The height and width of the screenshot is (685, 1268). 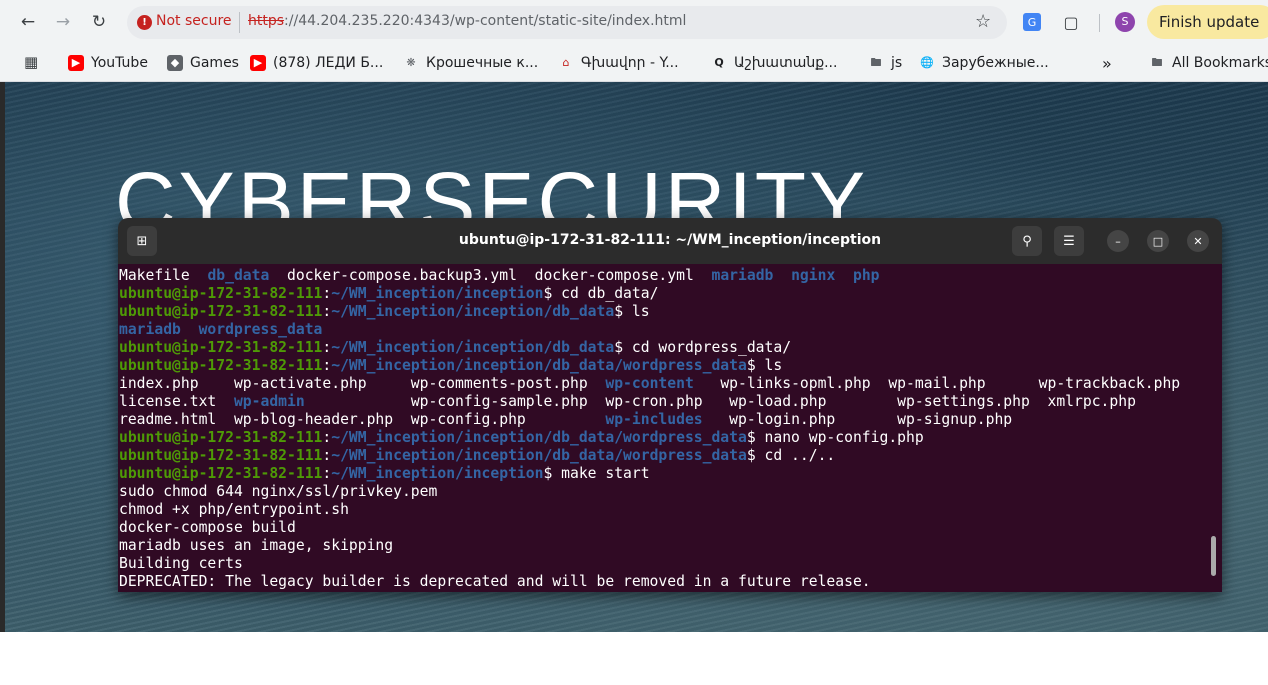 What do you see at coordinates (108, 63) in the screenshot?
I see `bookmark-youtube: ▶ YouTube` at bounding box center [108, 63].